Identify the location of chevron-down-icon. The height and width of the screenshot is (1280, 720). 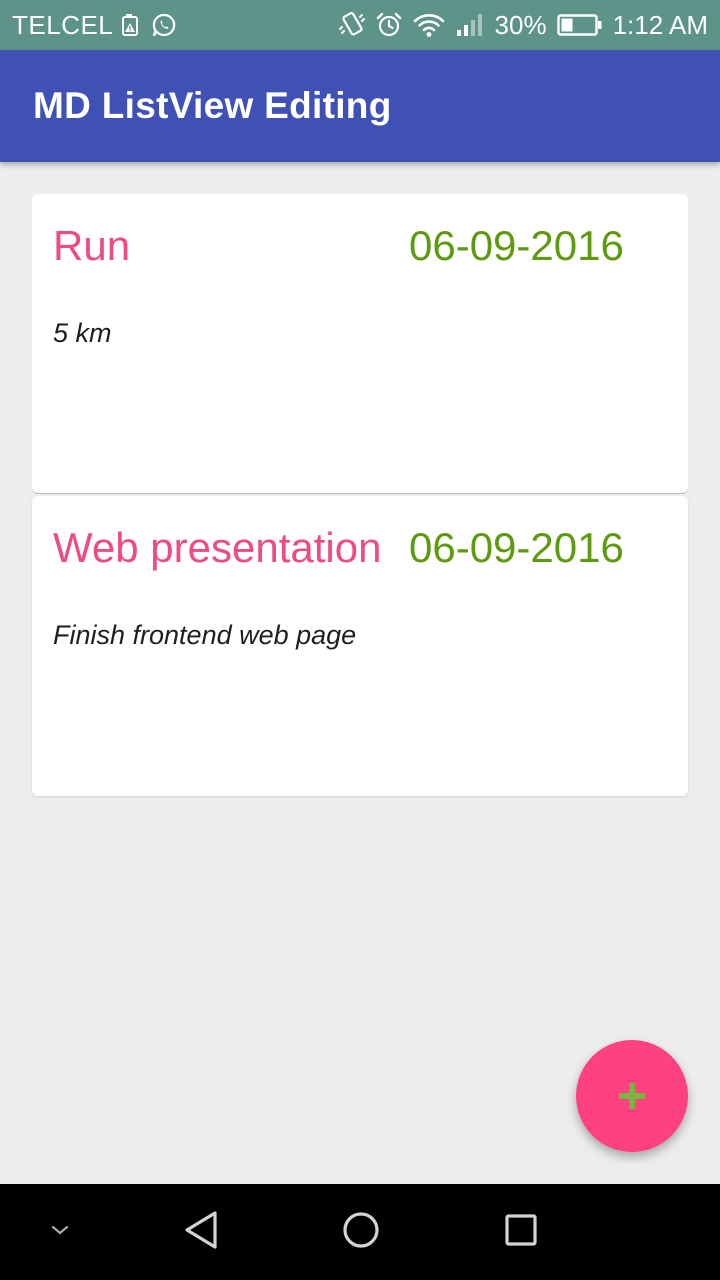
(60, 1232).